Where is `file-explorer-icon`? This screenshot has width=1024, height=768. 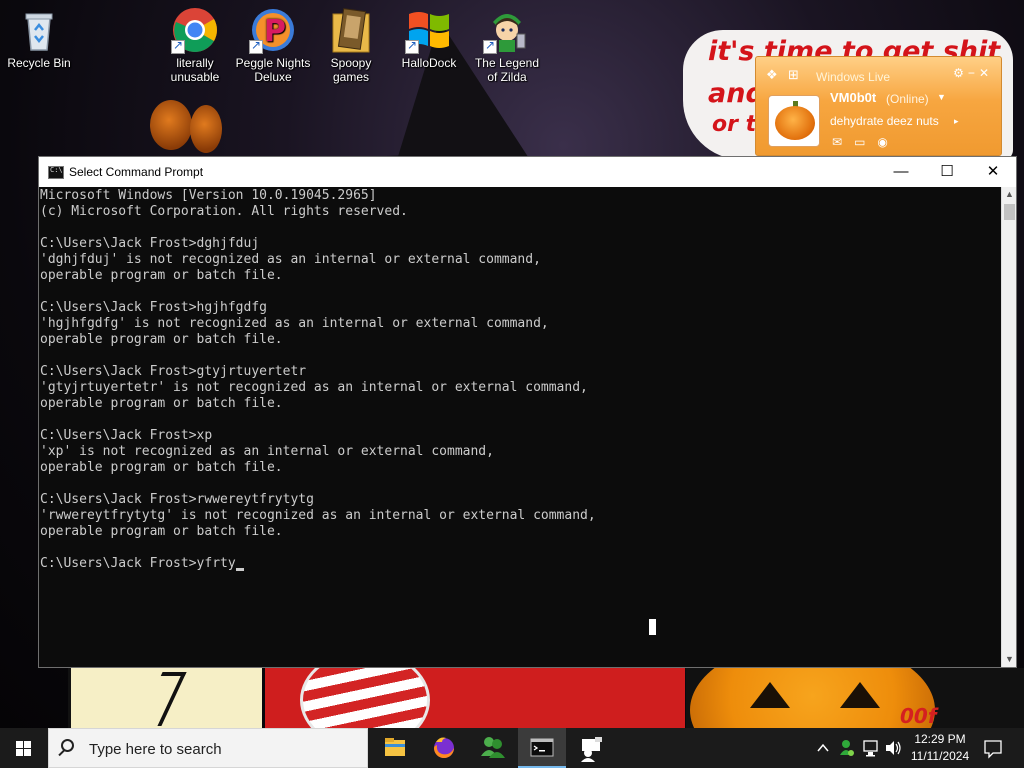
file-explorer-icon is located at coordinates (395, 747).